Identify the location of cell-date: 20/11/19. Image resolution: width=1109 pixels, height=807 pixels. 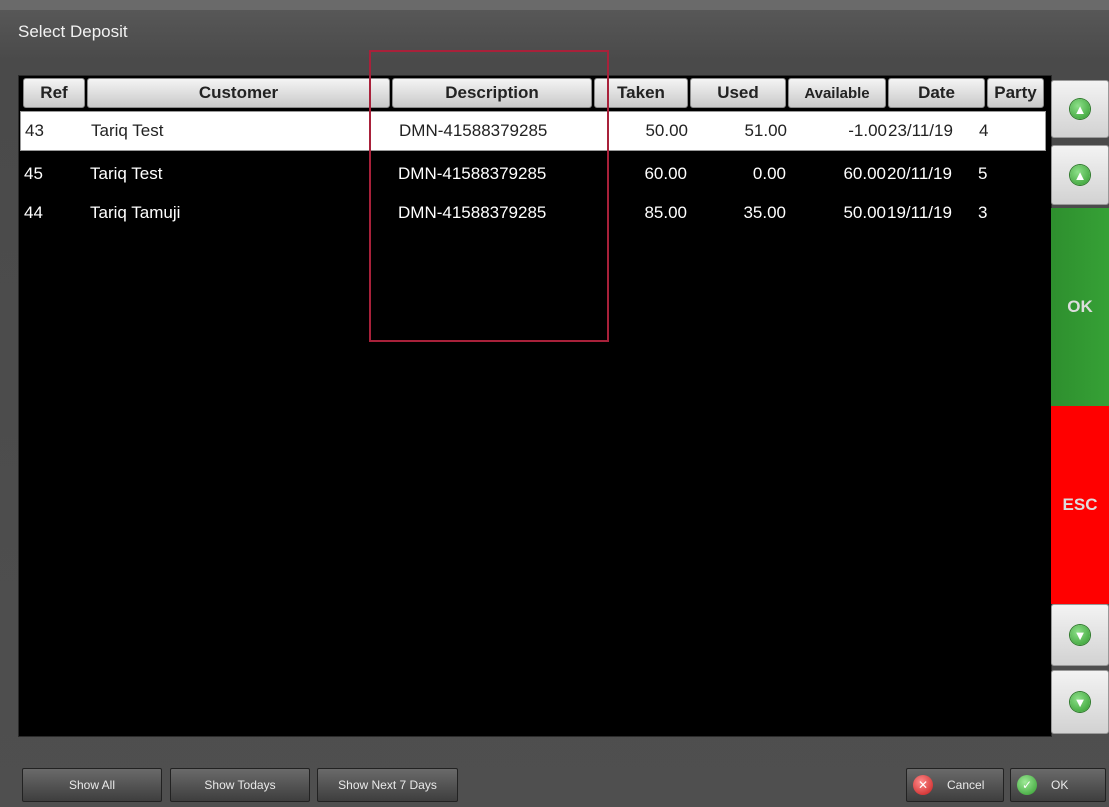
(919, 173).